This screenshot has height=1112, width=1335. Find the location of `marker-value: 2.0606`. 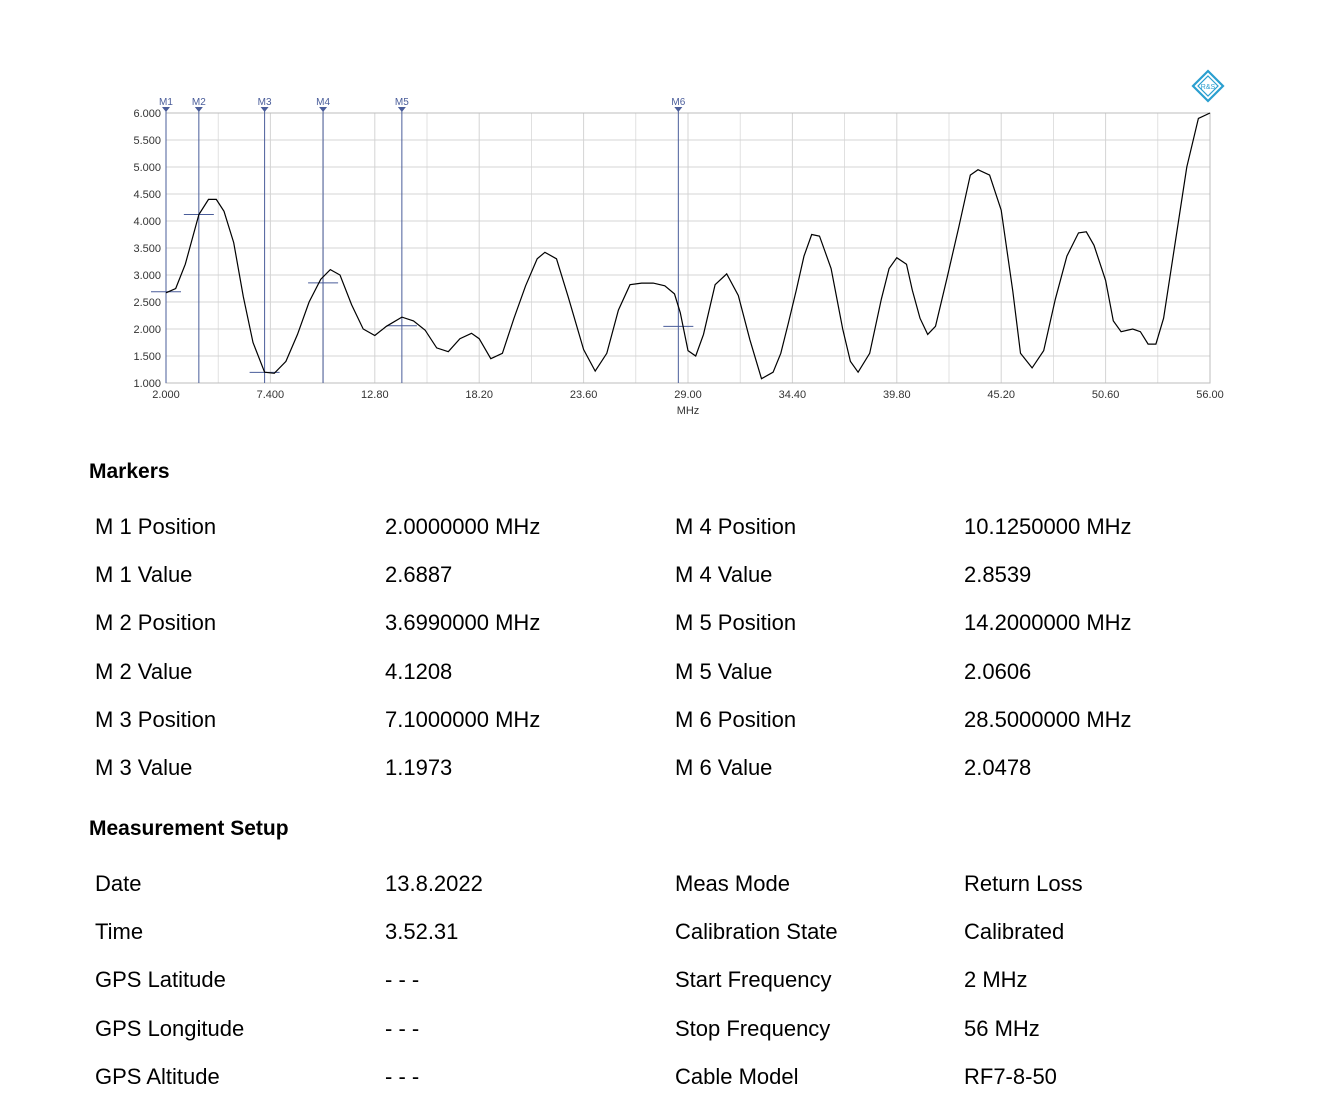

marker-value: 2.0606 is located at coordinates (998, 671).